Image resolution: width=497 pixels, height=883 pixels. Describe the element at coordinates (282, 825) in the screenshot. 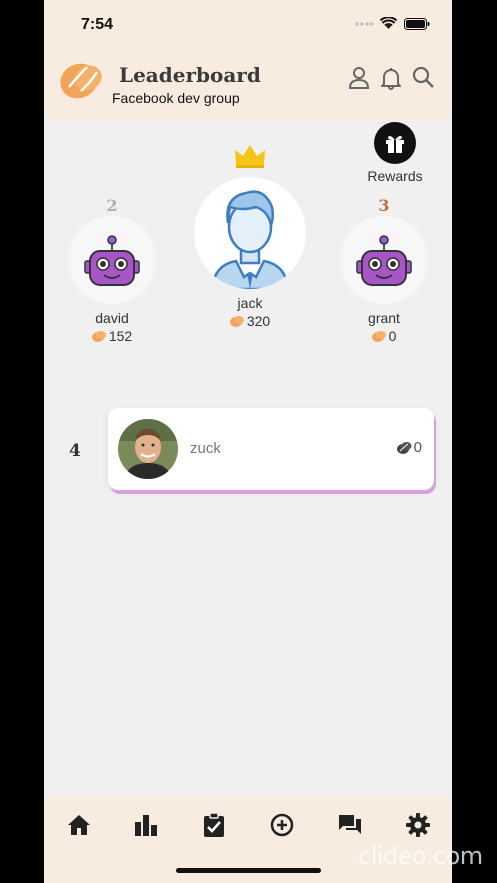

I see `add-tab-icon` at that location.